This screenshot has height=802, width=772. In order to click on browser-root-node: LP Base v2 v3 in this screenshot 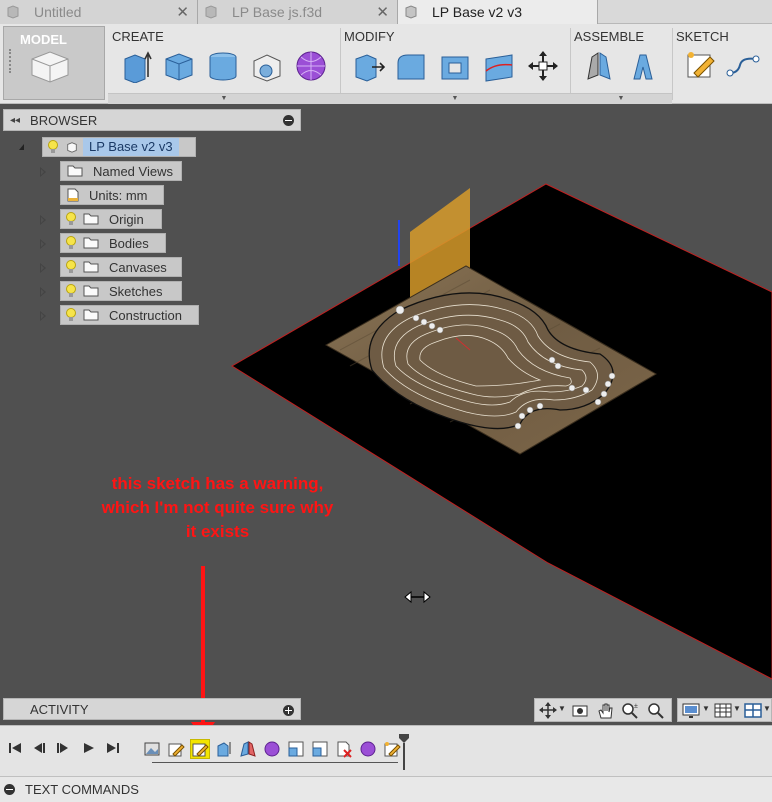, I will do `click(119, 147)`.